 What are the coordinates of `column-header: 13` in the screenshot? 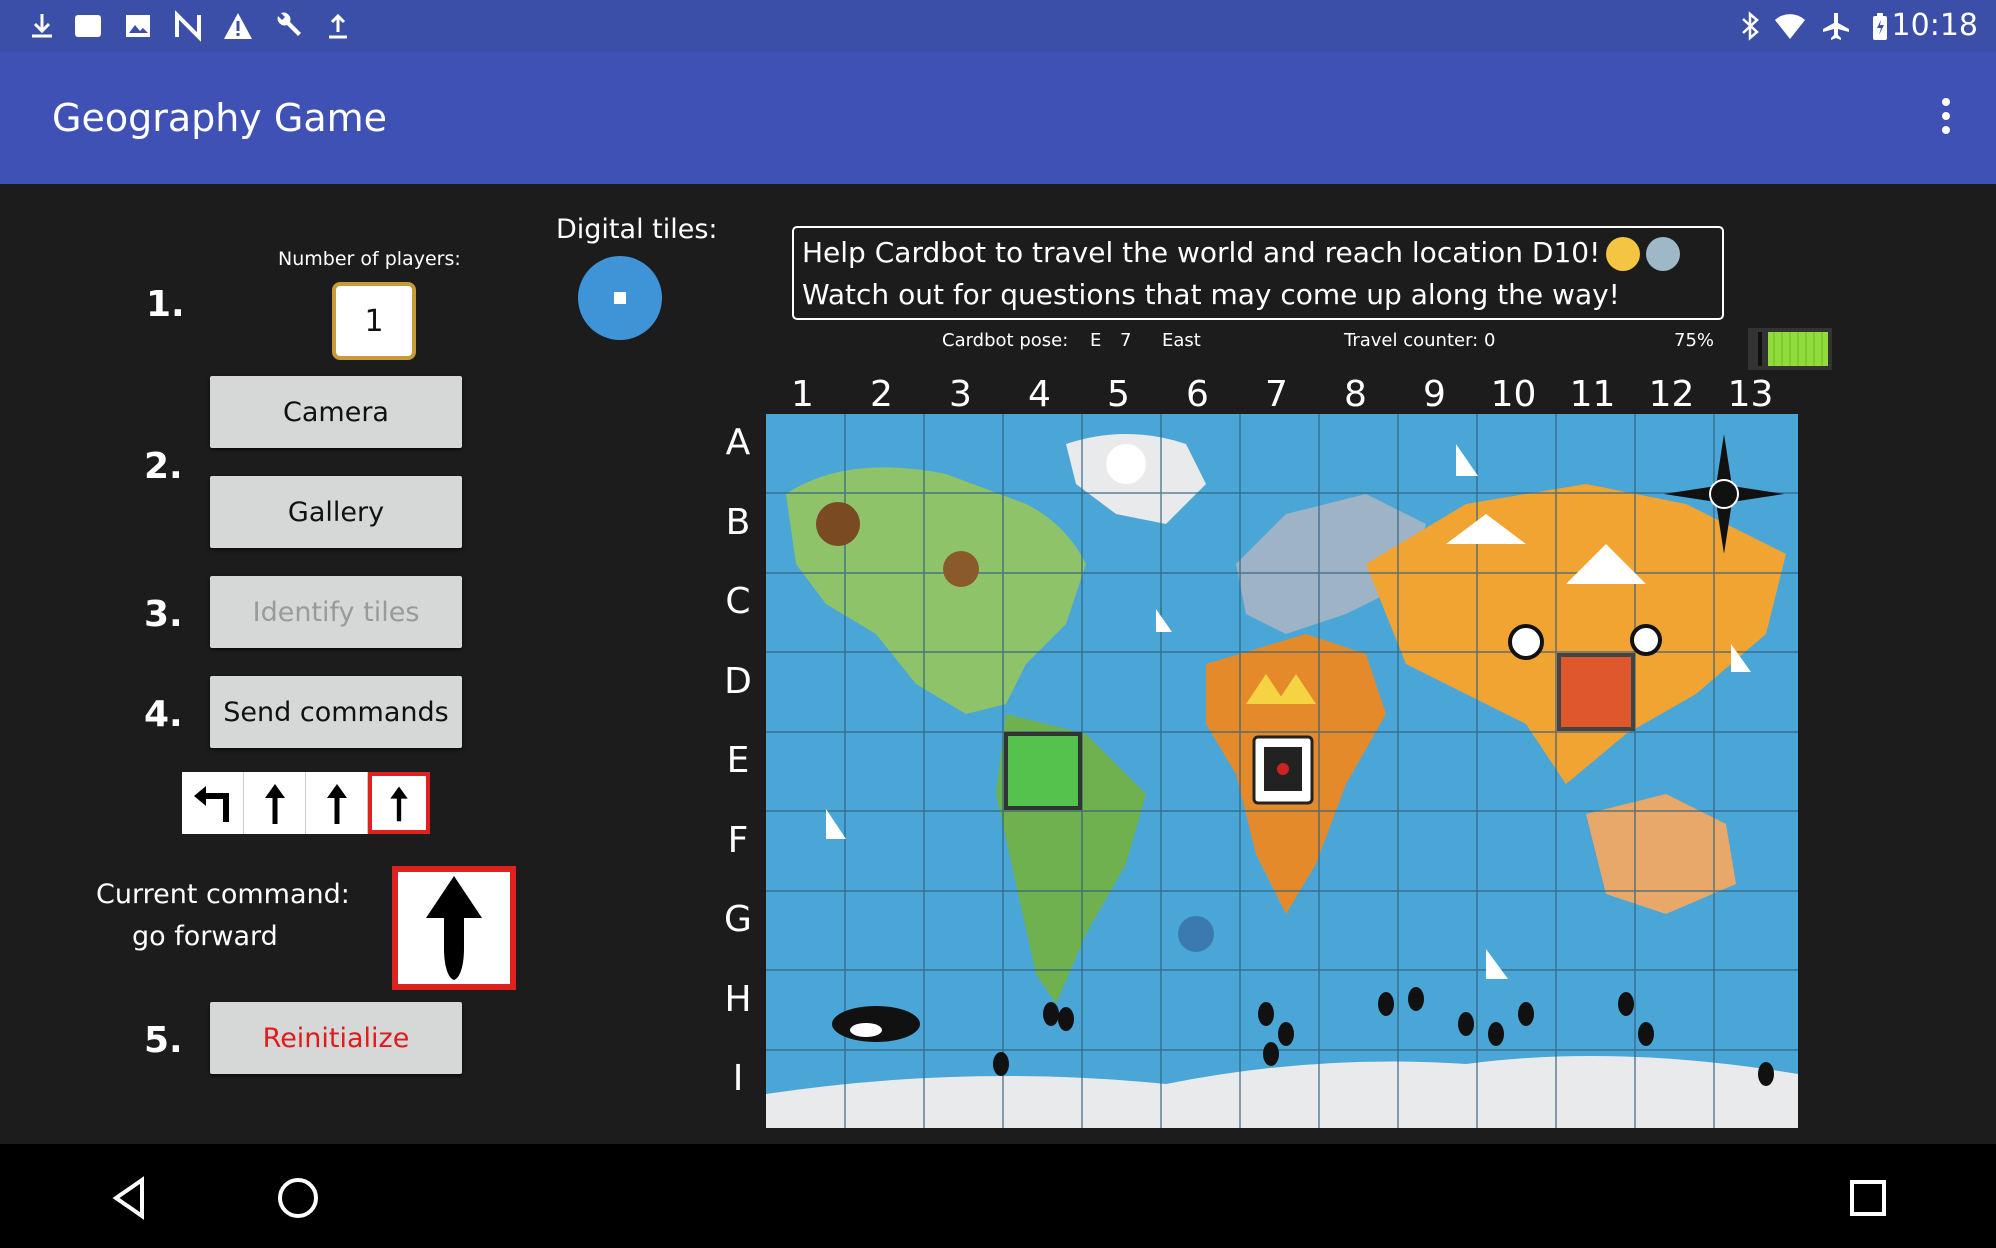 It's located at (1750, 394).